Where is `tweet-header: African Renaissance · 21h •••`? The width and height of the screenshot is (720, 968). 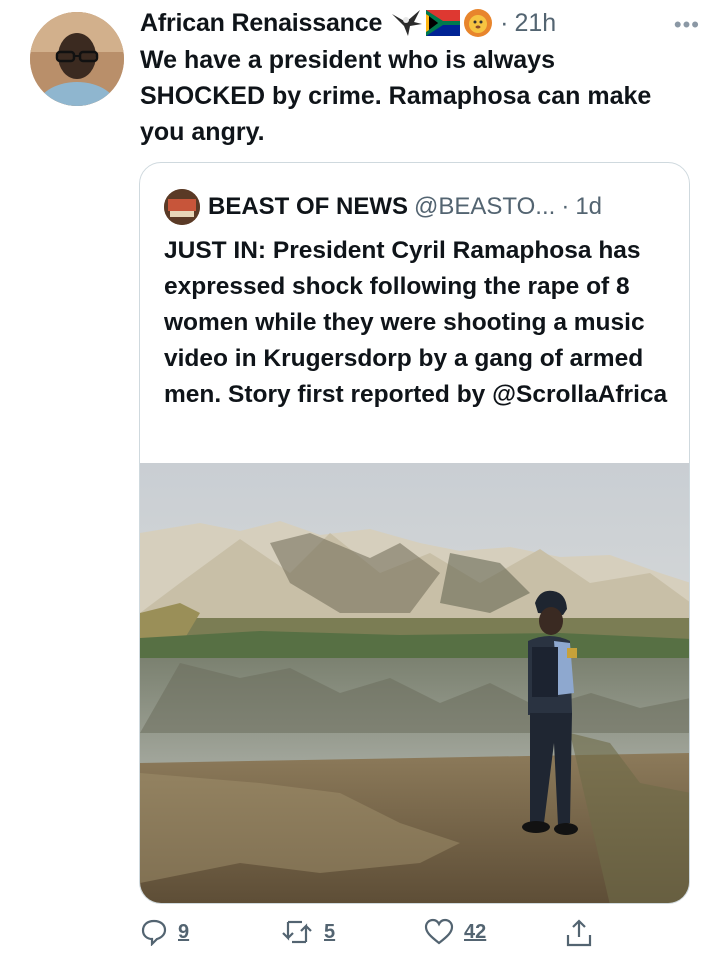
tweet-header: African Renaissance · 21h ••• is located at coordinates (420, 23).